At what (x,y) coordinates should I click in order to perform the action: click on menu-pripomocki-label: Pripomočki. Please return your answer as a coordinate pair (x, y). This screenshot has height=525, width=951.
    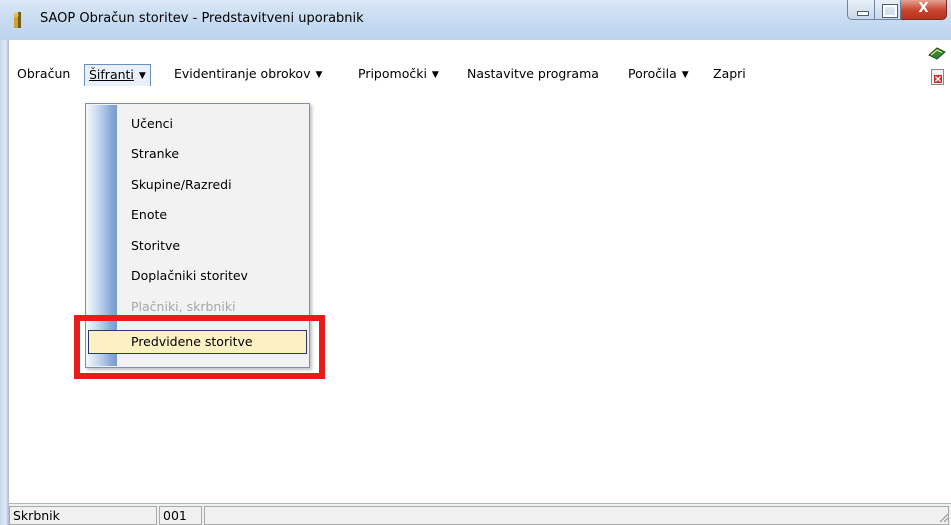
    Looking at the image, I should click on (392, 73).